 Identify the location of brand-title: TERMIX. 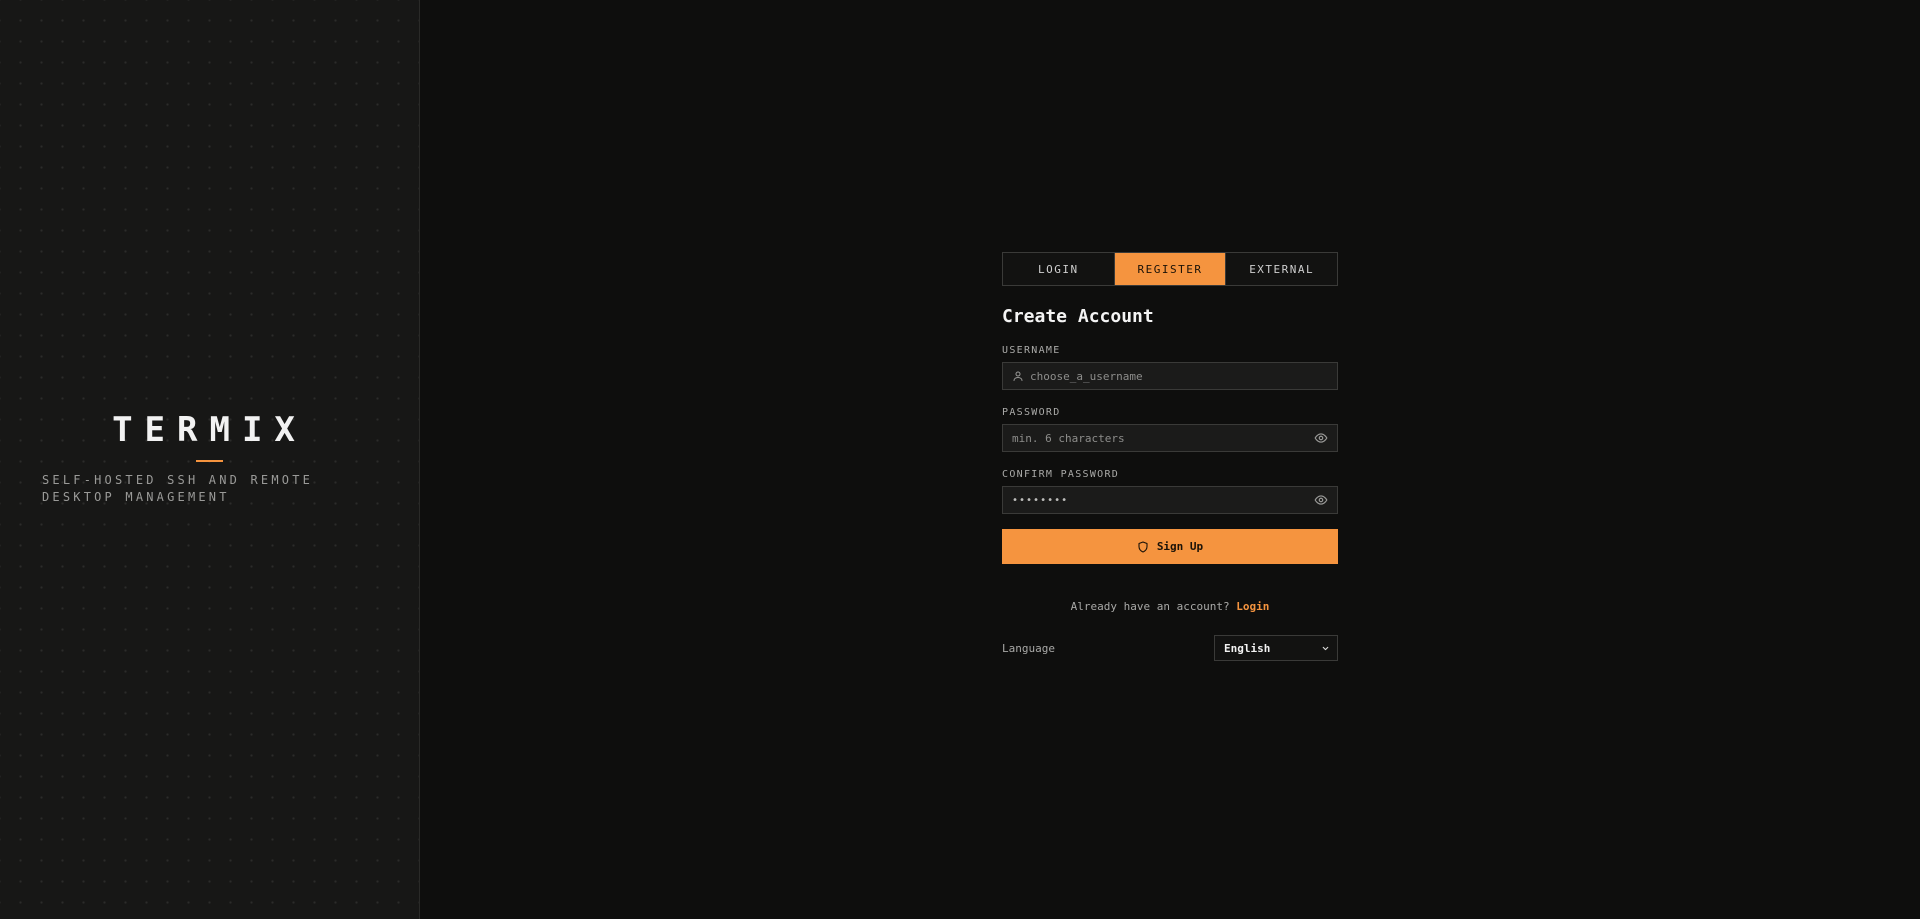
(209, 430).